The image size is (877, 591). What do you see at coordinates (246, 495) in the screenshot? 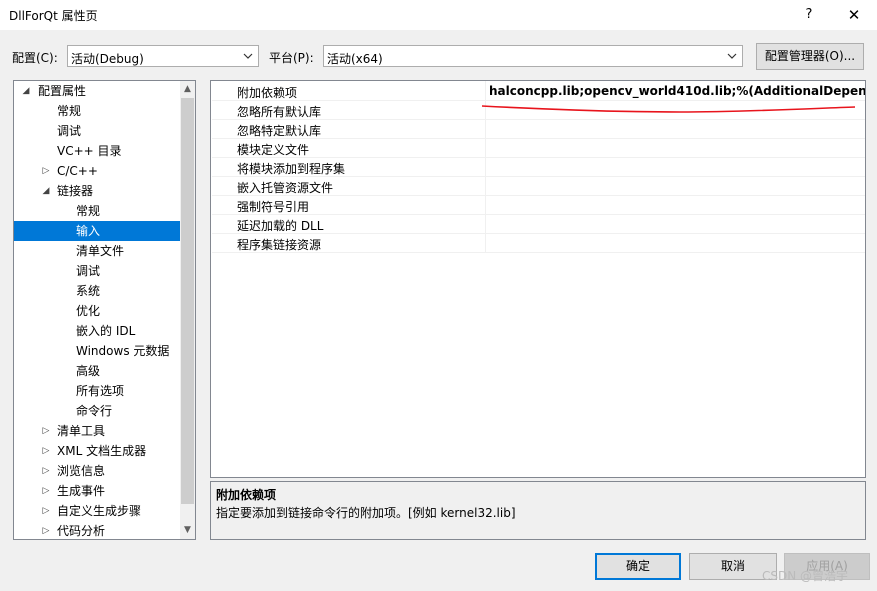
I see `description-title: 附加依赖项` at bounding box center [246, 495].